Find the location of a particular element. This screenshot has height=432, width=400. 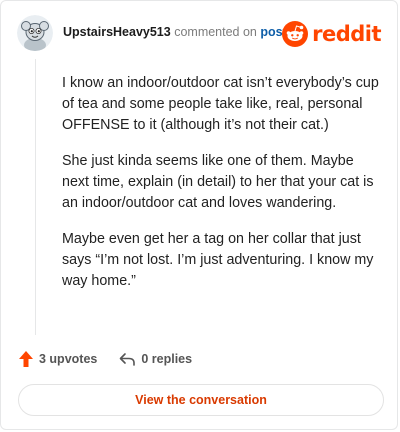

comment-footer: 3 upvotes 0 replies is located at coordinates (105, 359).